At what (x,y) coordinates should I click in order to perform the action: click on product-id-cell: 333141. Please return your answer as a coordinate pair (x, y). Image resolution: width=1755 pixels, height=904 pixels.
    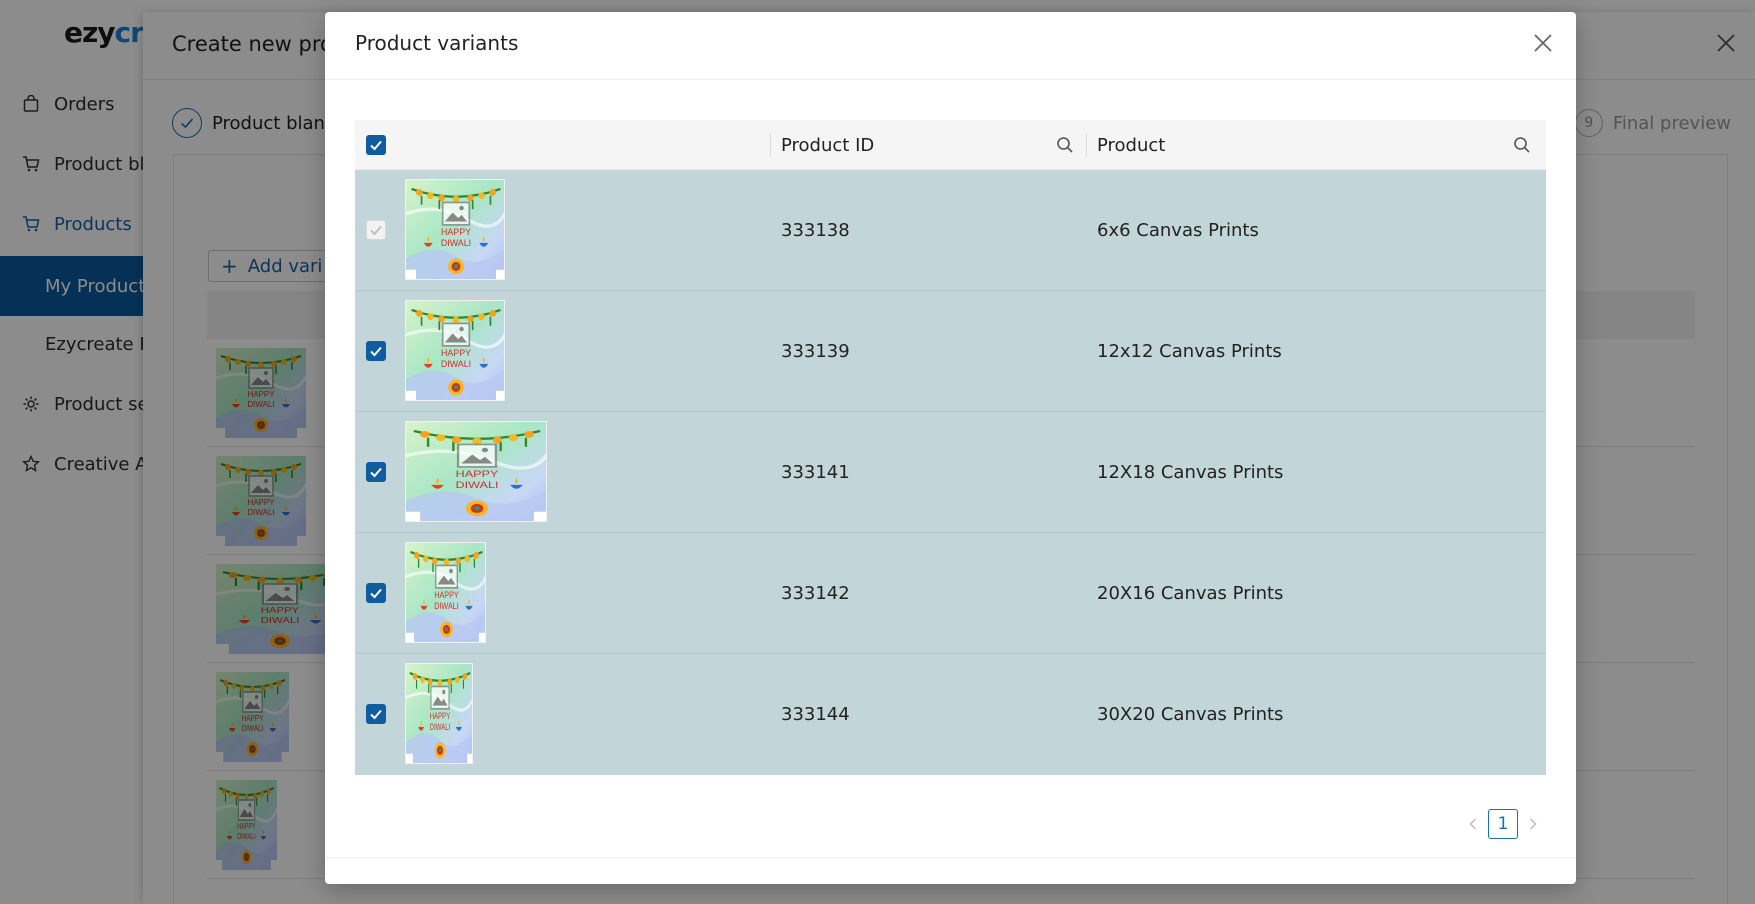
    Looking at the image, I should click on (815, 472).